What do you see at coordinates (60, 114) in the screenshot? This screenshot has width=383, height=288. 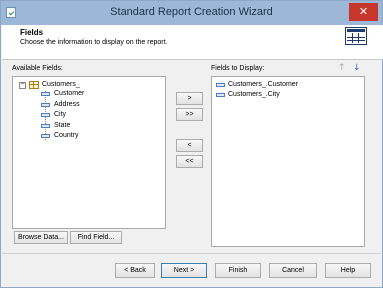 I see `tree-field-item: City` at bounding box center [60, 114].